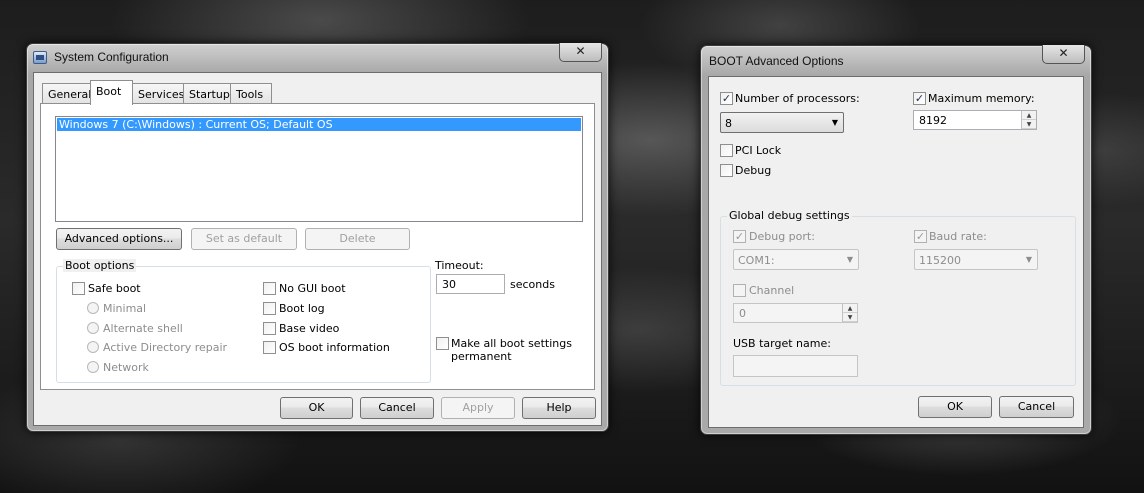  Describe the element at coordinates (111, 57) in the screenshot. I see `window-title: System Configuration` at that location.